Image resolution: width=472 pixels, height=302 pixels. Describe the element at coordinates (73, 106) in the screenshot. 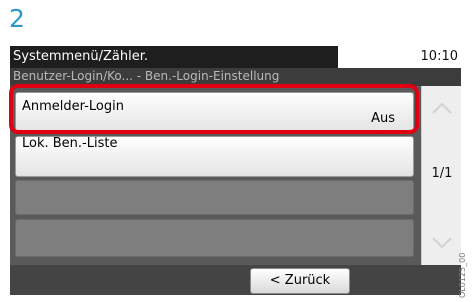

I see `list-item-label: Anmelder-Login` at that location.